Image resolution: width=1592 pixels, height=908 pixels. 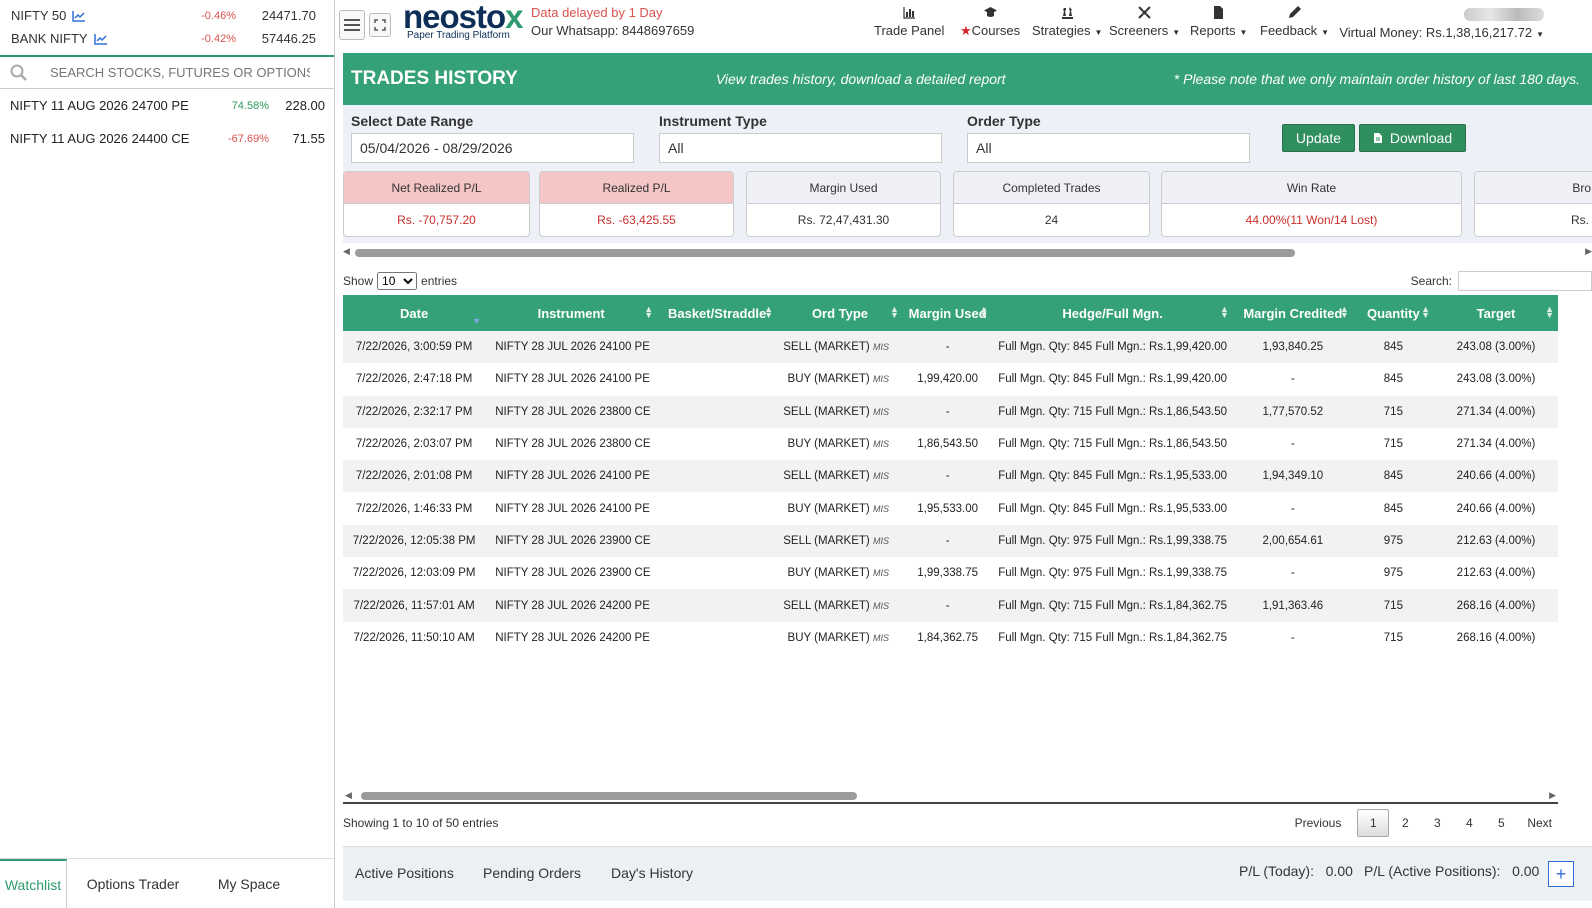 What do you see at coordinates (843, 204) in the screenshot?
I see `stat-margin-used: Margin Used Rs. 72,47,431.30` at bounding box center [843, 204].